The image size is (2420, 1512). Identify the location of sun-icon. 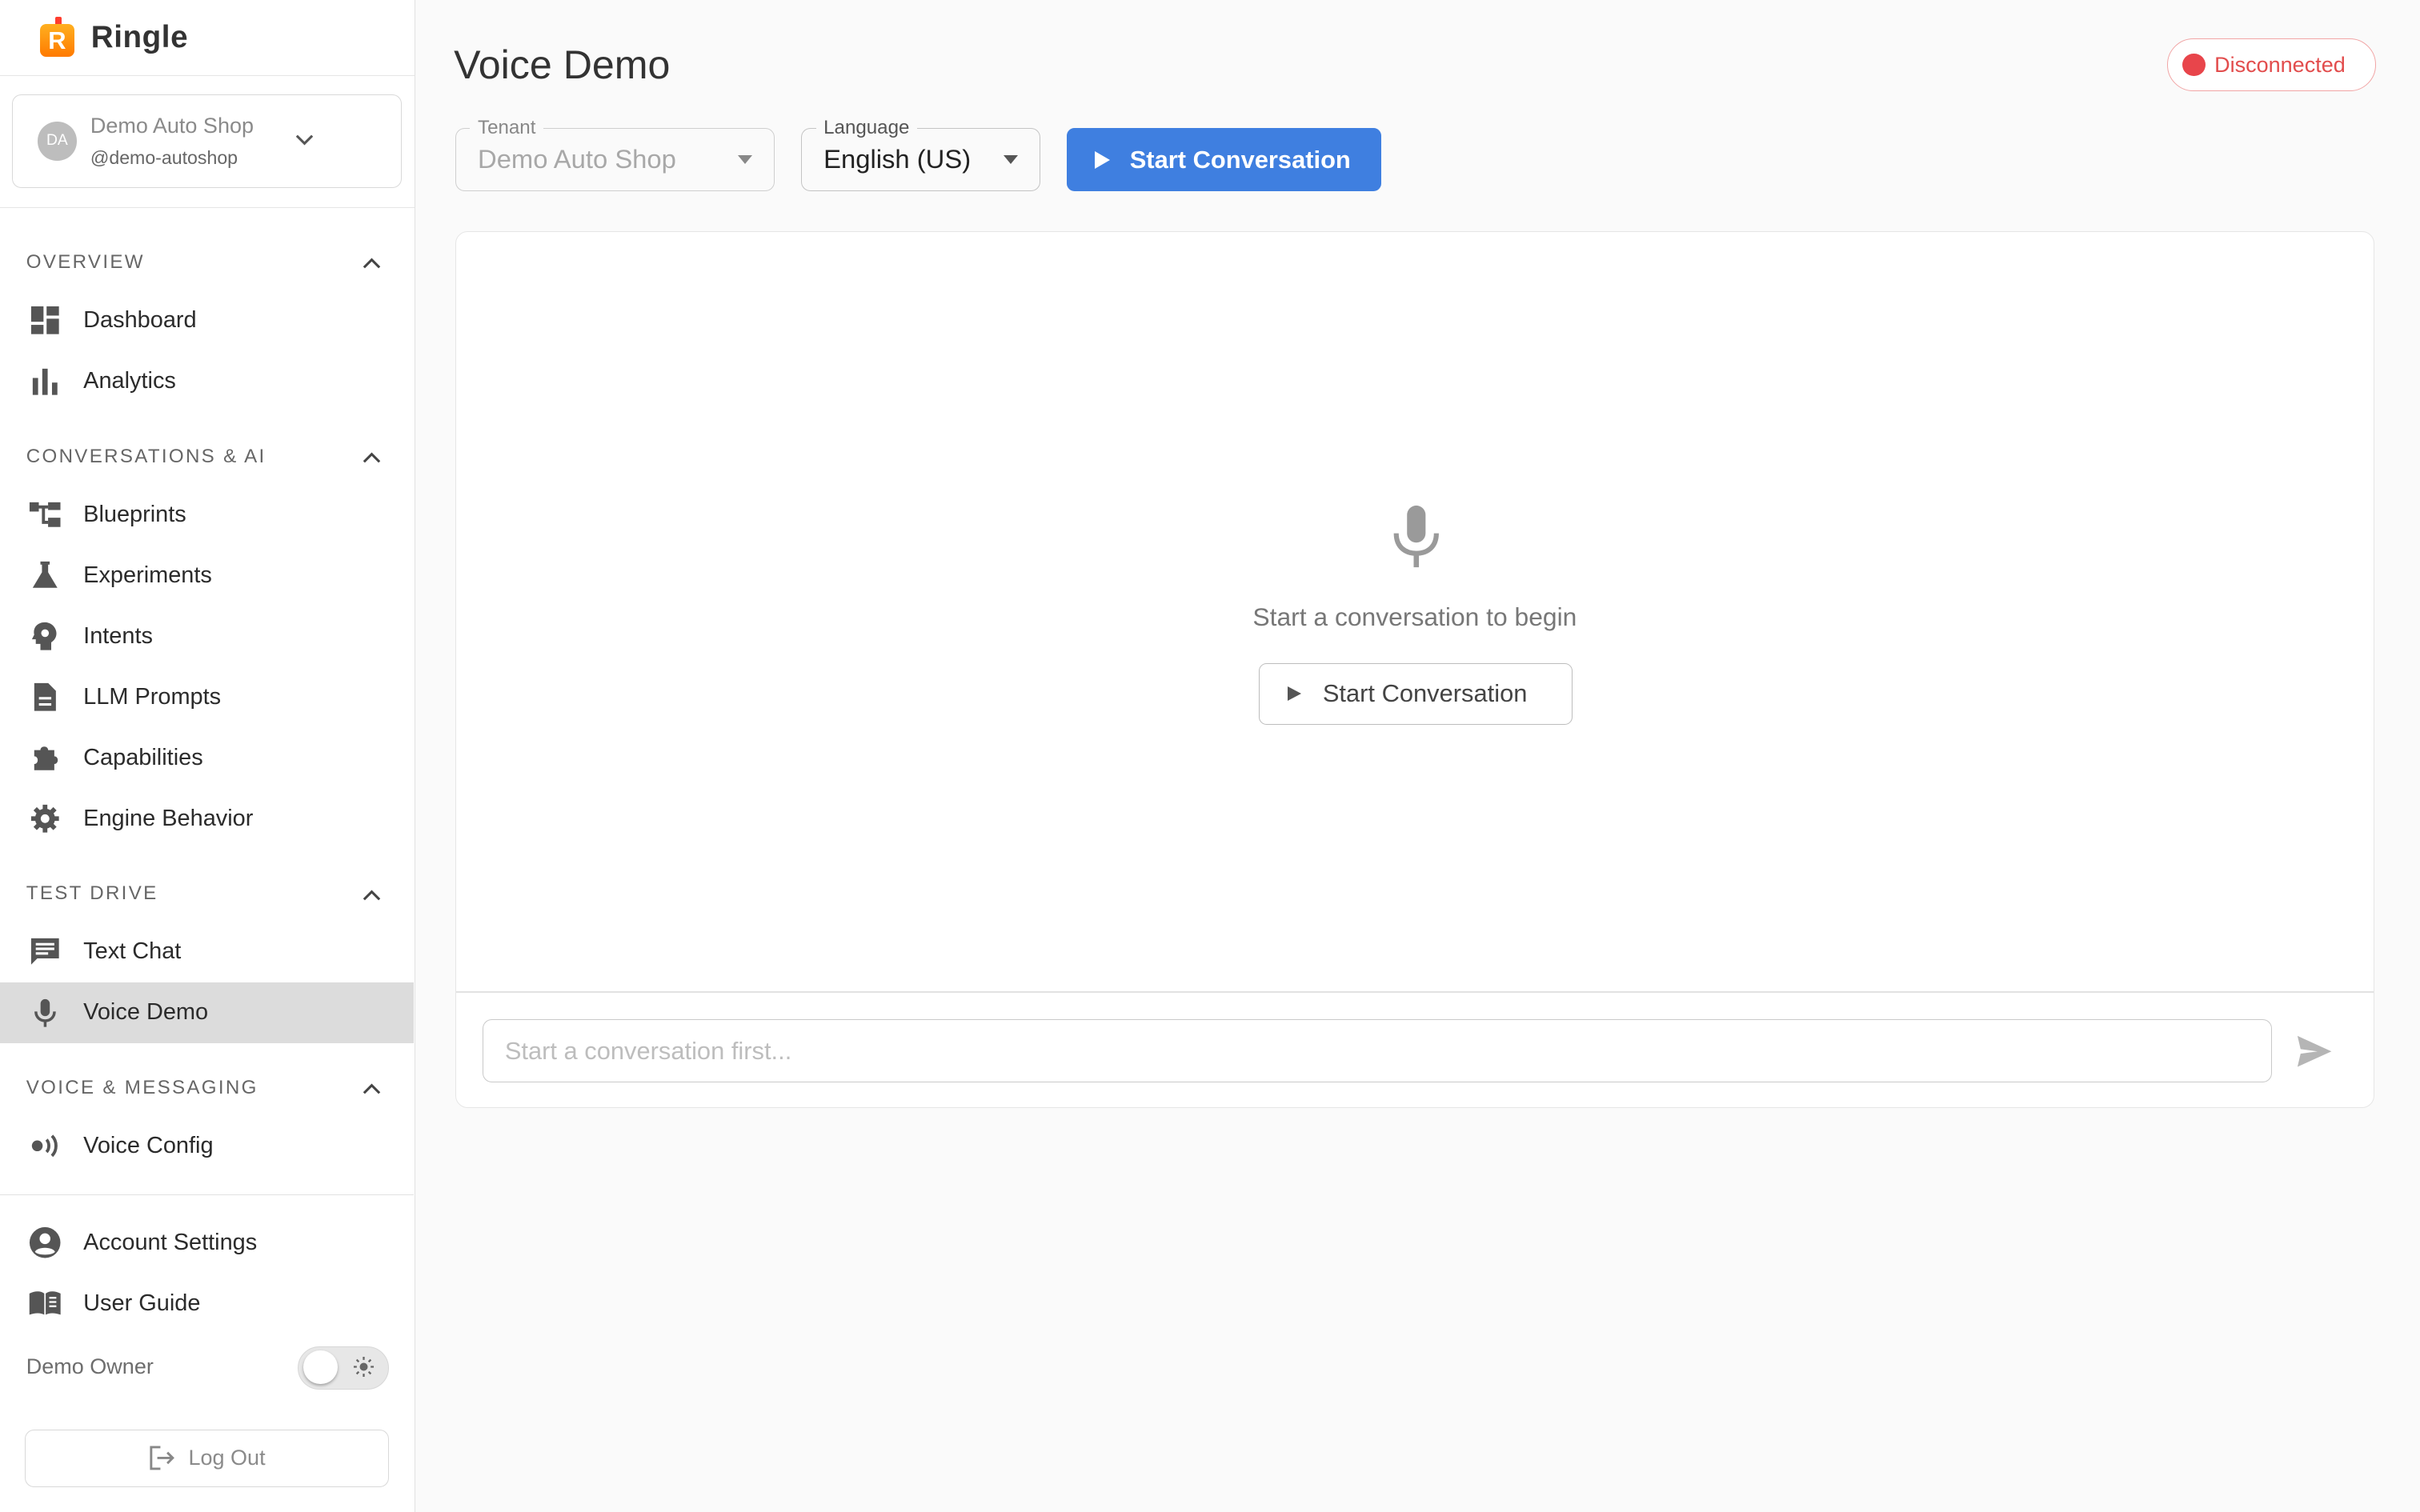
(363, 1367).